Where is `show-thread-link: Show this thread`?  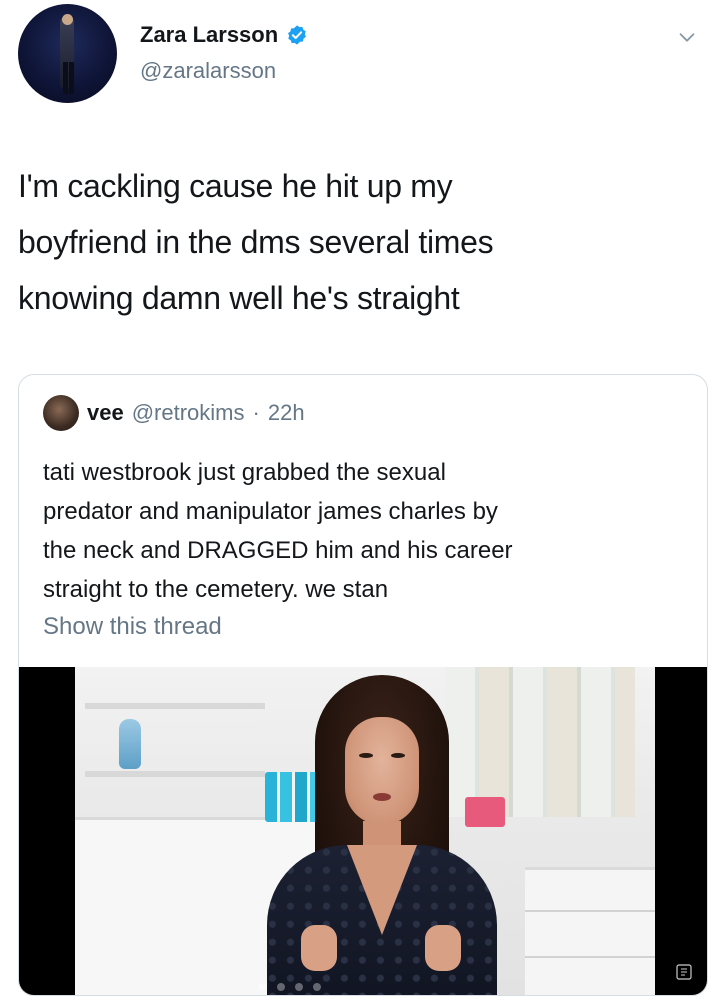 show-thread-link: Show this thread is located at coordinates (132, 627).